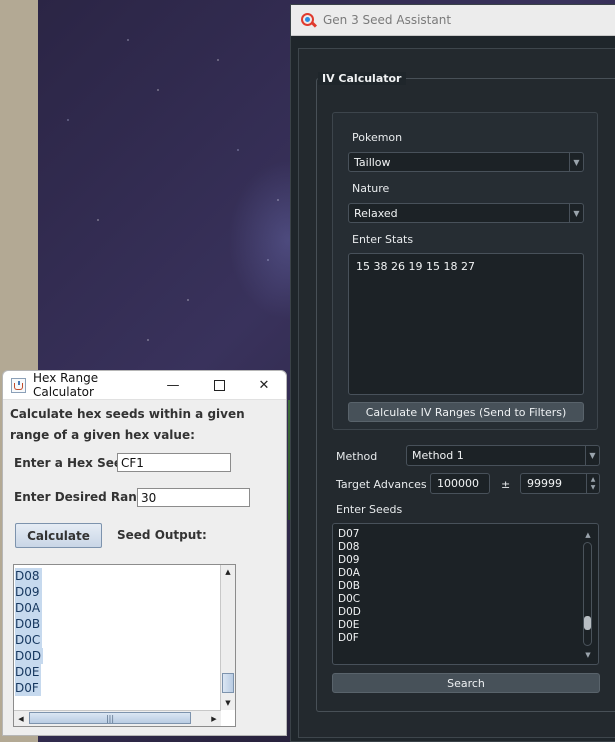 This screenshot has width=615, height=742. Describe the element at coordinates (349, 560) in the screenshot. I see `seed-list-item: D09` at that location.